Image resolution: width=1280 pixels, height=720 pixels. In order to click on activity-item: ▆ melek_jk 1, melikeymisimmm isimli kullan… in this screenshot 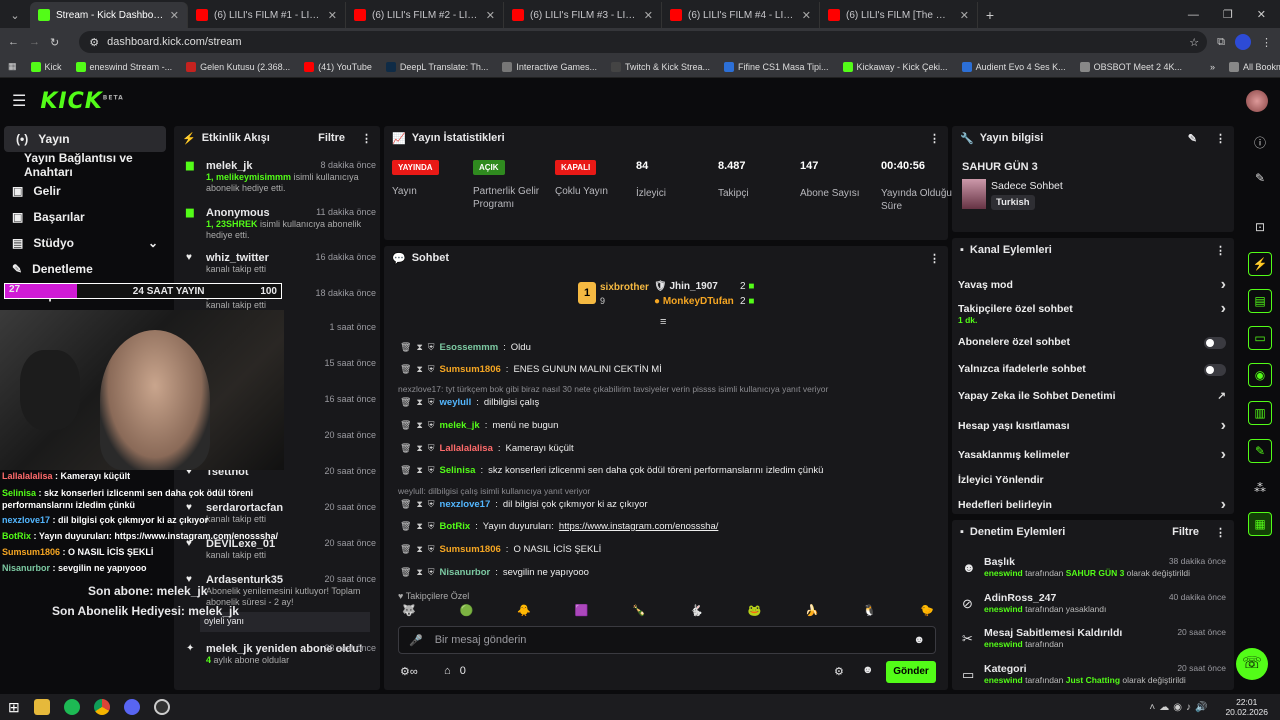, I will do `click(281, 177)`.